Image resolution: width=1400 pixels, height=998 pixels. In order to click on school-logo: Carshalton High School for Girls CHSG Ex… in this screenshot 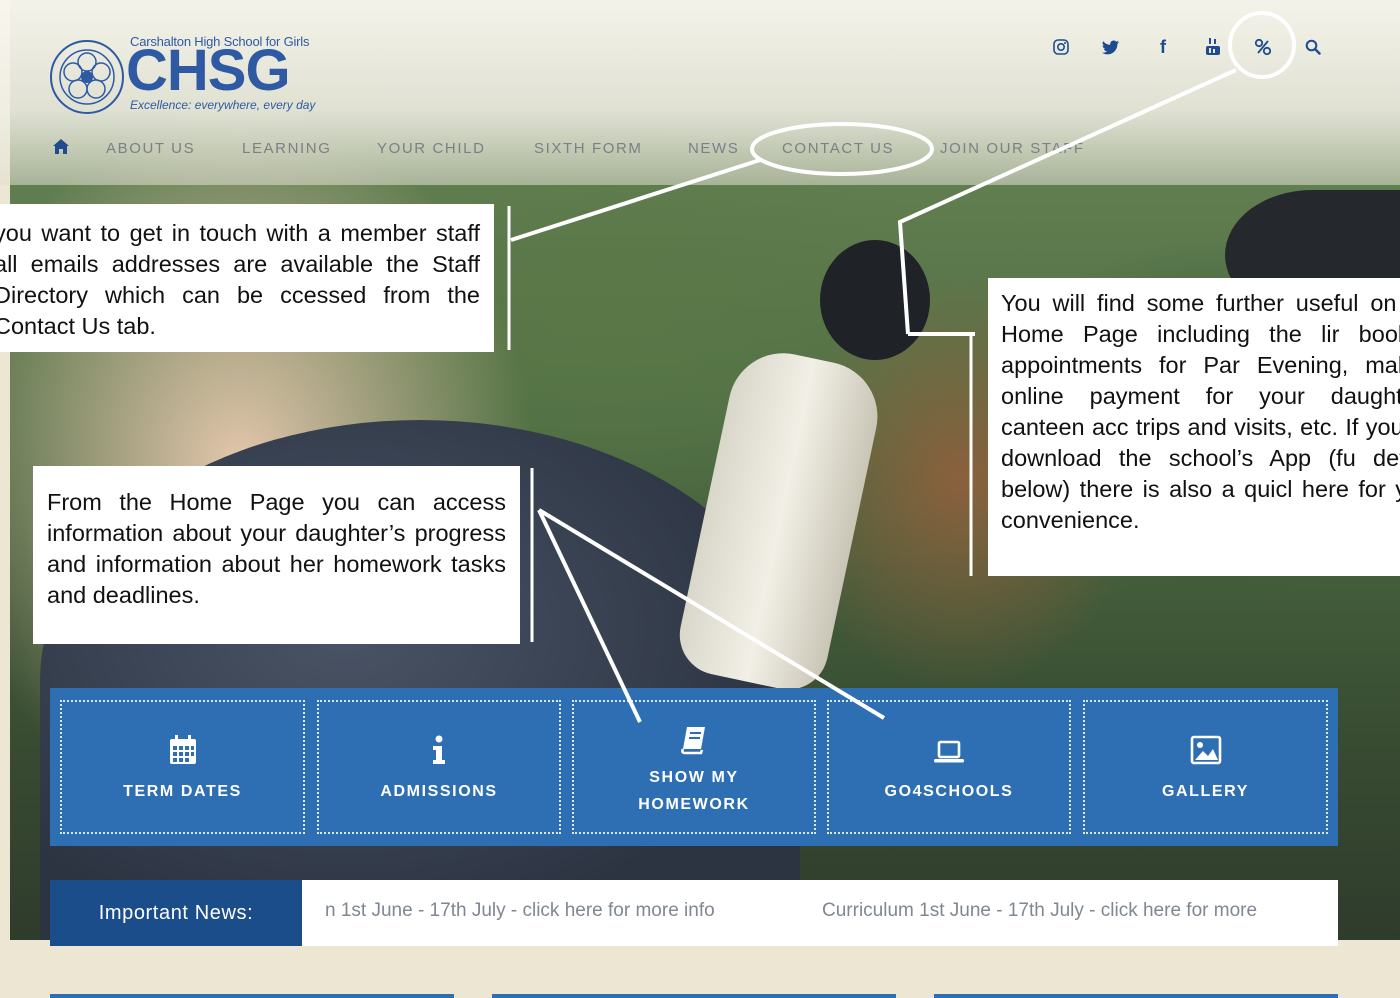, I will do `click(203, 74)`.